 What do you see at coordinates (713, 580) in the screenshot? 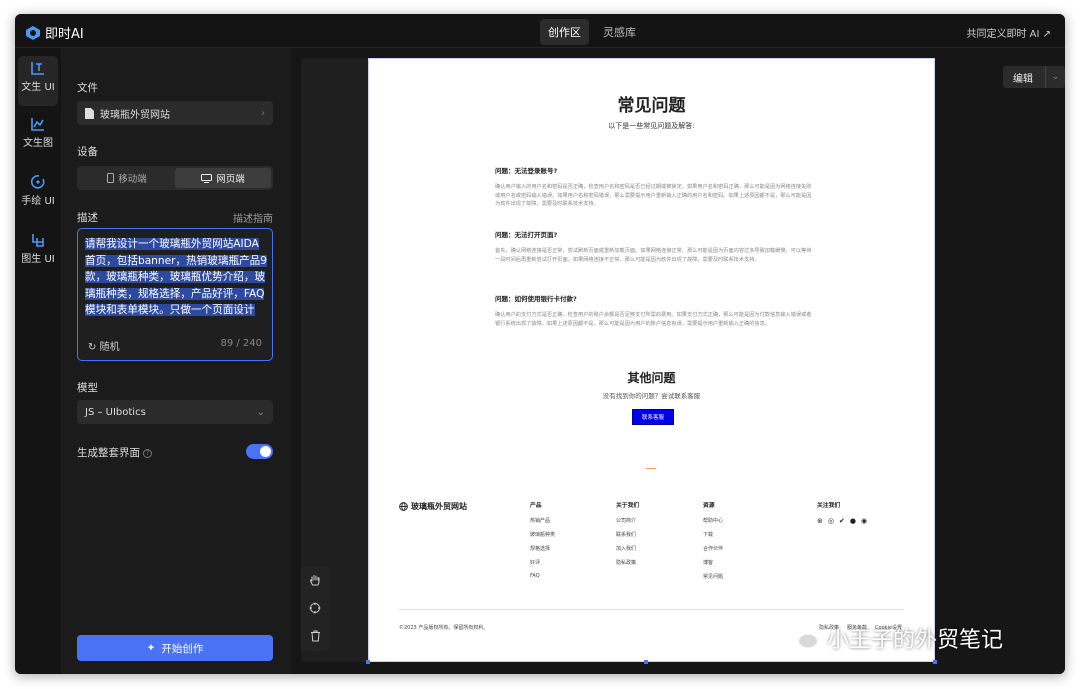
I see `footer-link: 常见问题` at bounding box center [713, 580].